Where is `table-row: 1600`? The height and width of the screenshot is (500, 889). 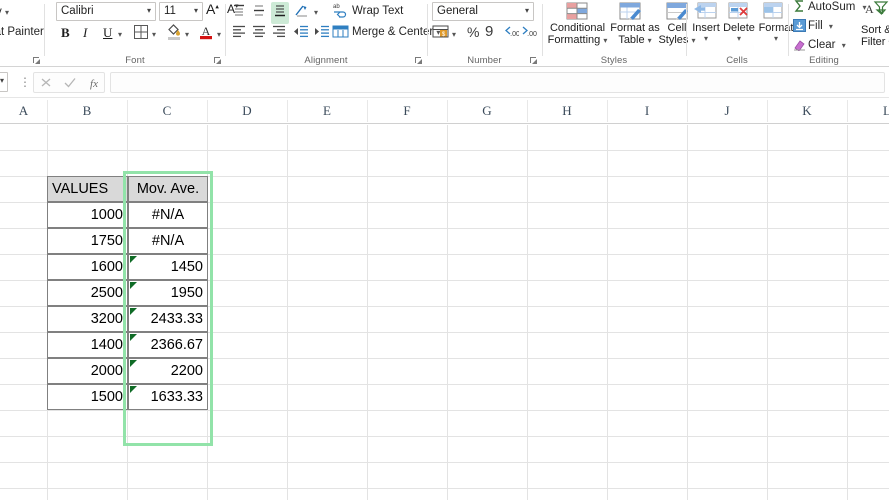 table-row: 1600 is located at coordinates (87, 267).